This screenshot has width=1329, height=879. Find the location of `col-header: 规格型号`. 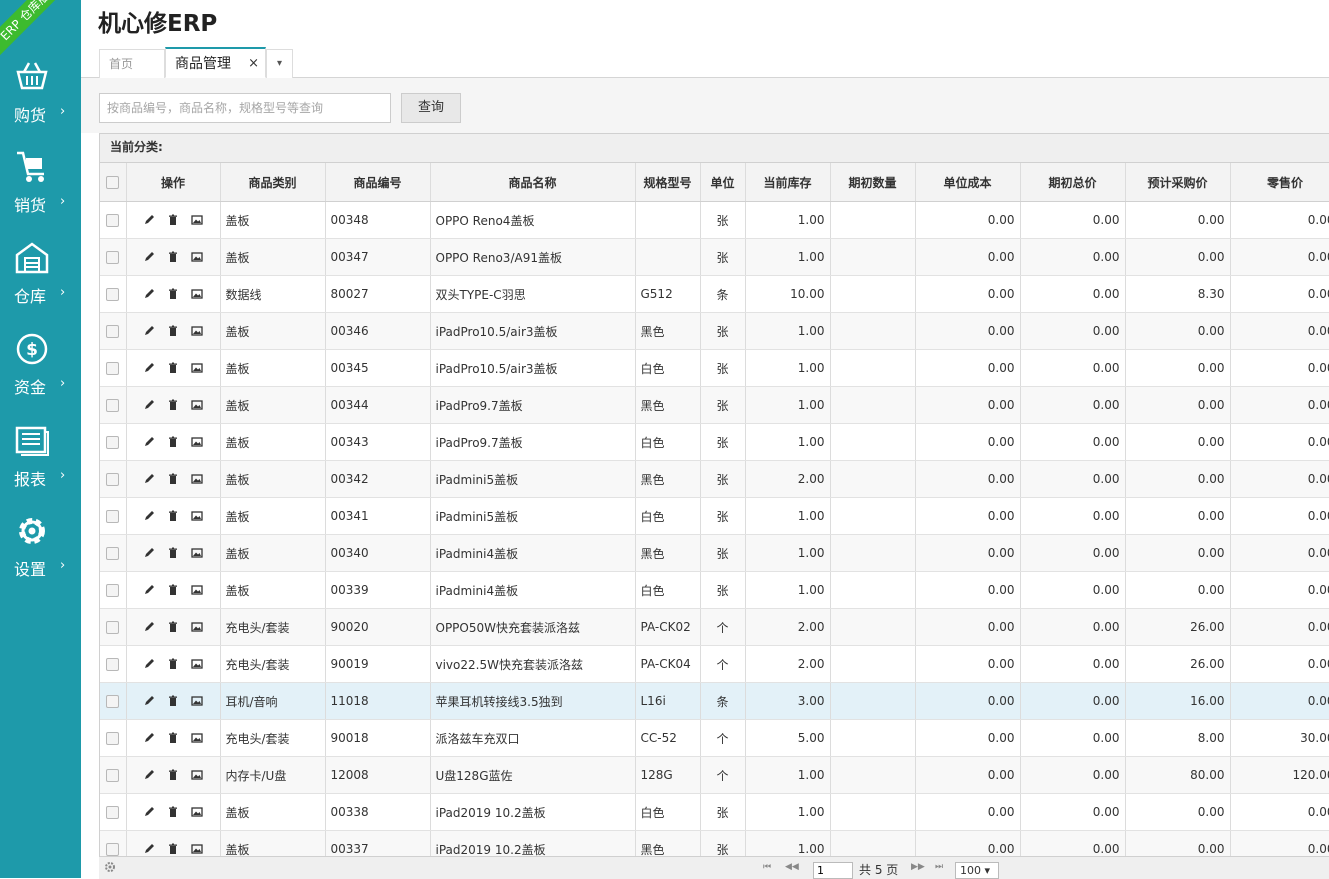

col-header: 规格型号 is located at coordinates (668, 182).